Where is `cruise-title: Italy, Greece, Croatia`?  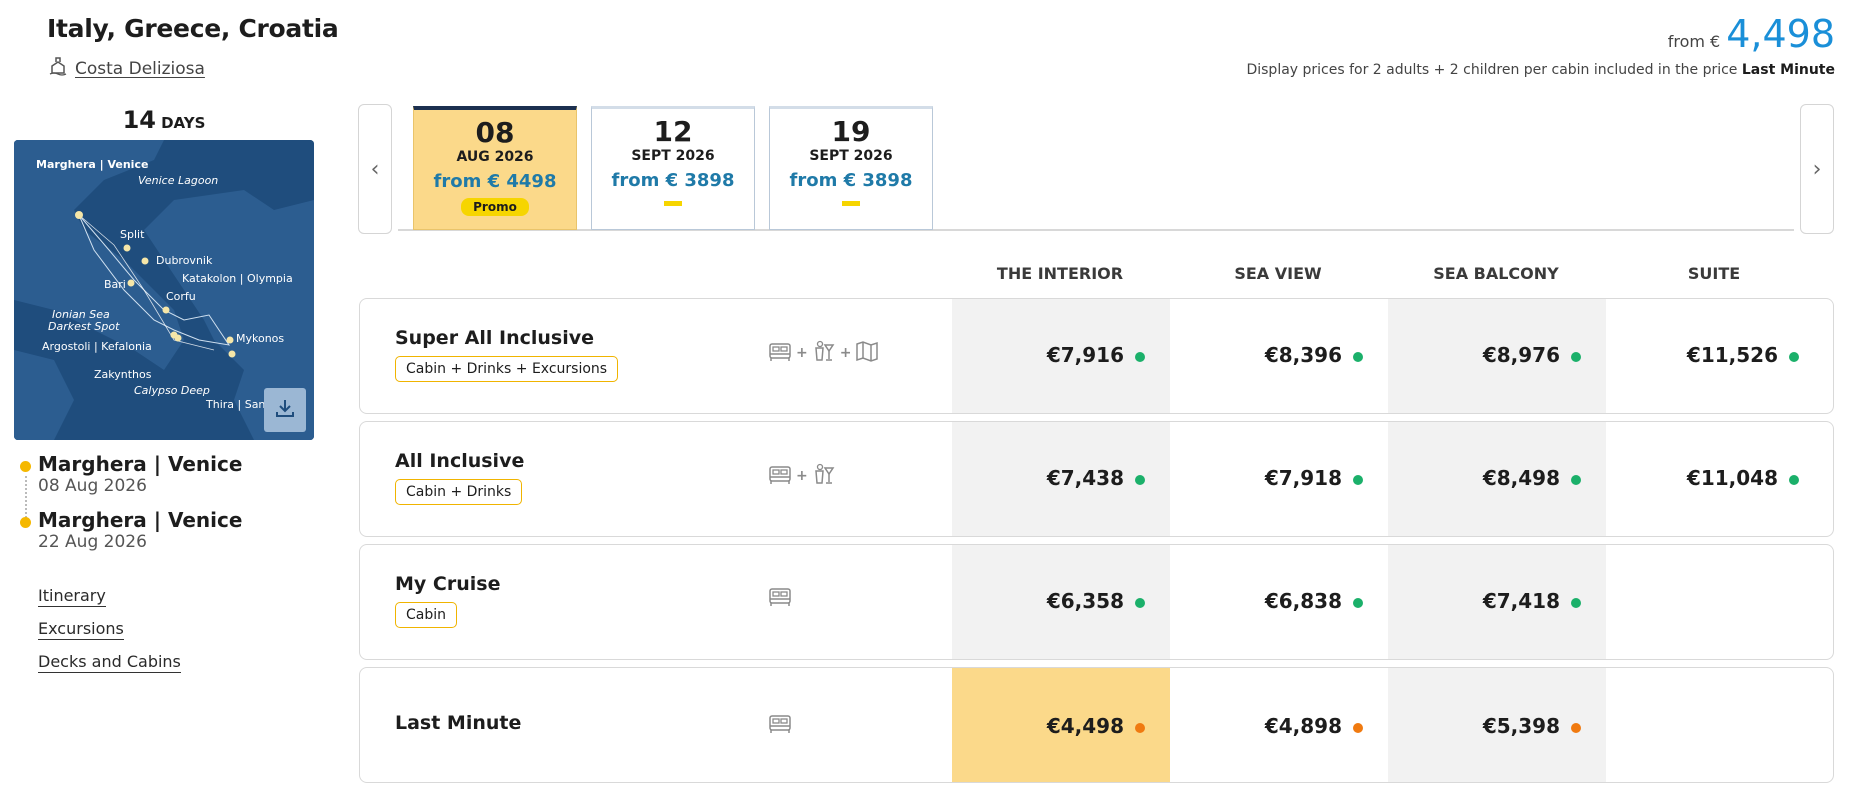
cruise-title: Italy, Greece, Croatia is located at coordinates (193, 28).